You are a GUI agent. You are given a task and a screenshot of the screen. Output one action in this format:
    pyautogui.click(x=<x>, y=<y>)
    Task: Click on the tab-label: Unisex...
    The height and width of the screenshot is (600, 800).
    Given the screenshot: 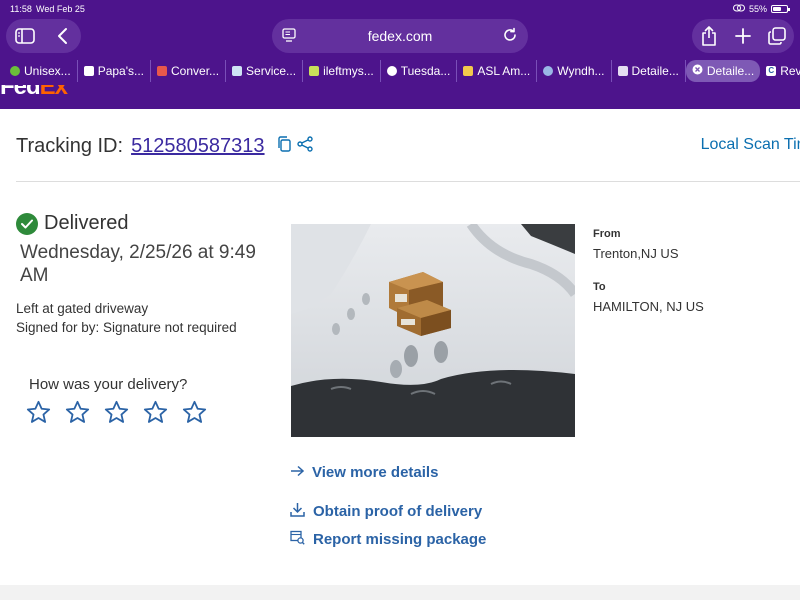 What is the action you would take?
    pyautogui.click(x=47, y=71)
    